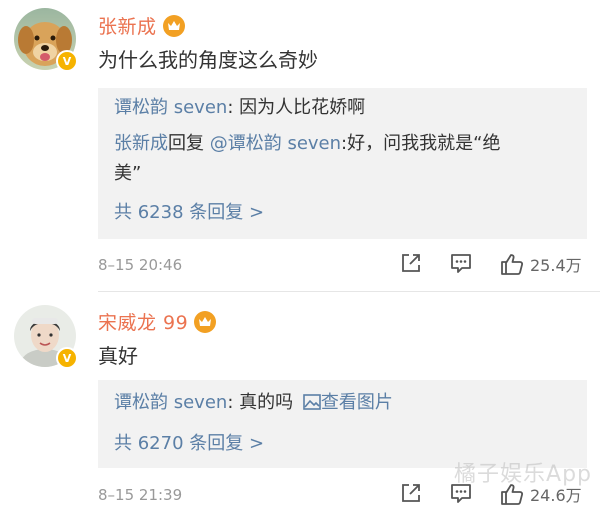  Describe the element at coordinates (140, 265) in the screenshot. I see `timestamp: 8–15 20:46` at that location.